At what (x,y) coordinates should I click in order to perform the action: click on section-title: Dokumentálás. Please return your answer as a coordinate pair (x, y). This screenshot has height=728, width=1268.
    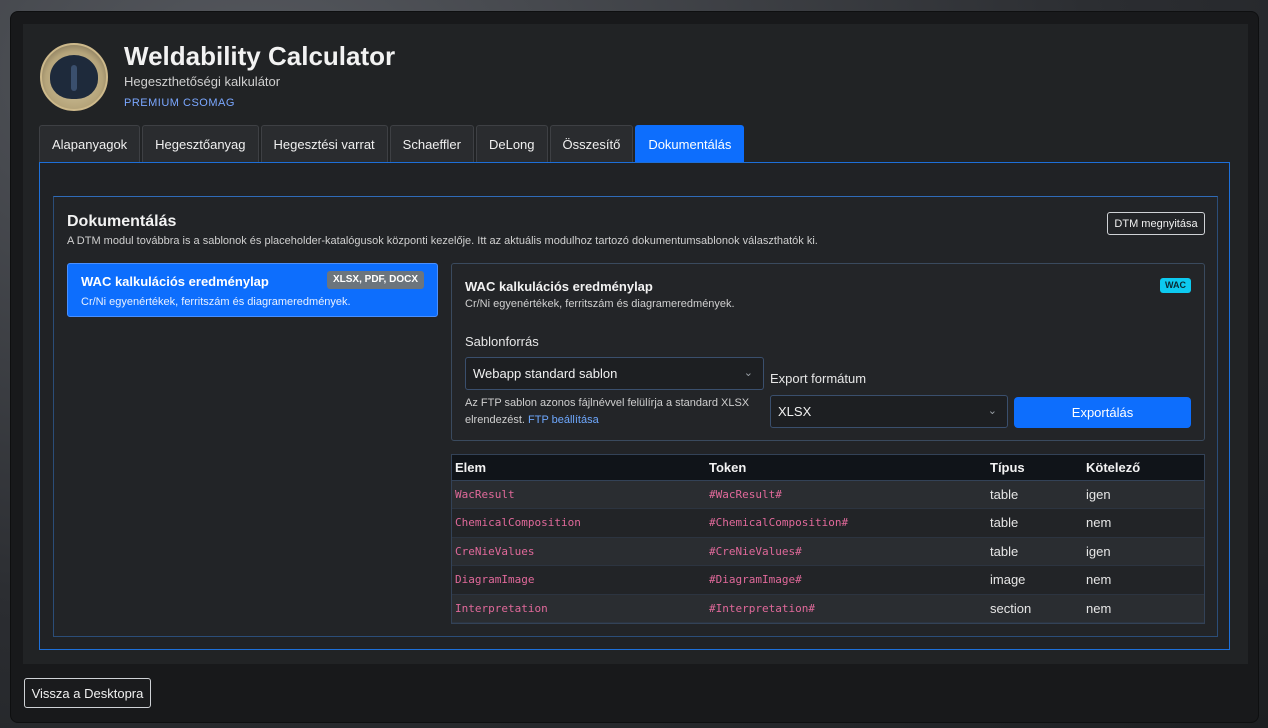
    Looking at the image, I should click on (122, 221).